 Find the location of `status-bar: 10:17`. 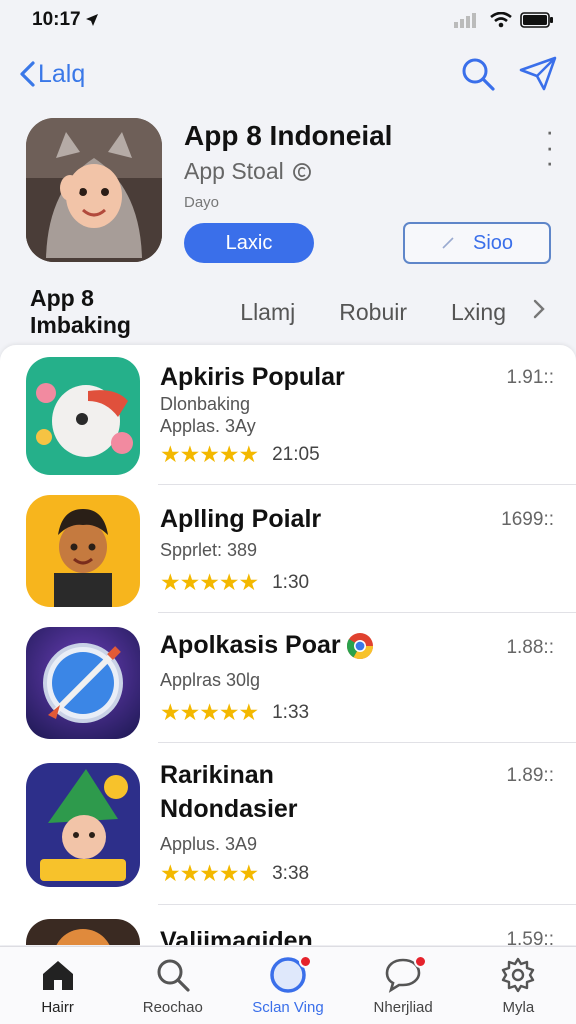

status-bar: 10:17 is located at coordinates (288, 20).